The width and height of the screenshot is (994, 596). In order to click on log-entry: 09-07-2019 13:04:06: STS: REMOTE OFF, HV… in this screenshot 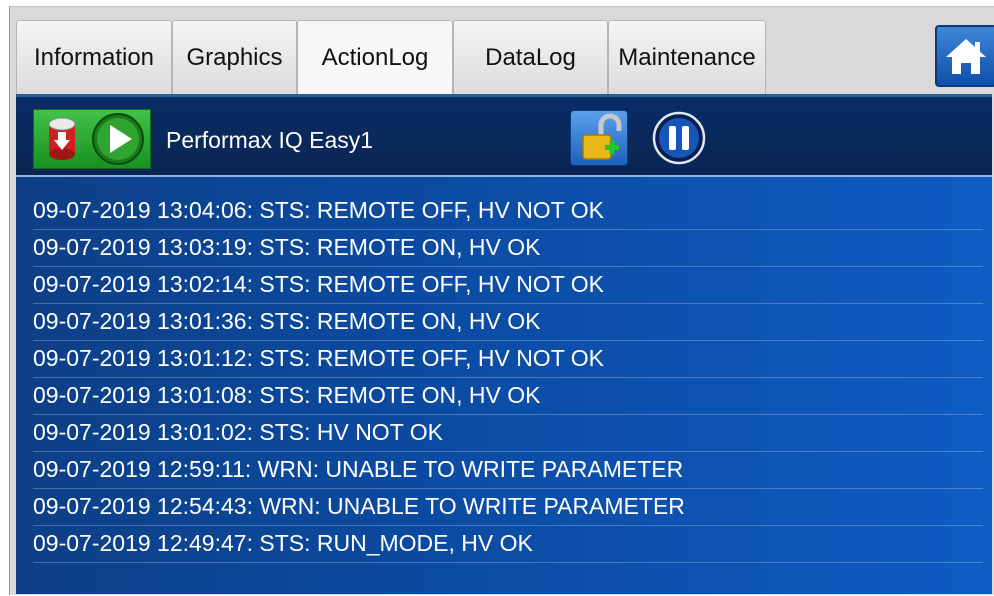, I will do `click(508, 211)`.